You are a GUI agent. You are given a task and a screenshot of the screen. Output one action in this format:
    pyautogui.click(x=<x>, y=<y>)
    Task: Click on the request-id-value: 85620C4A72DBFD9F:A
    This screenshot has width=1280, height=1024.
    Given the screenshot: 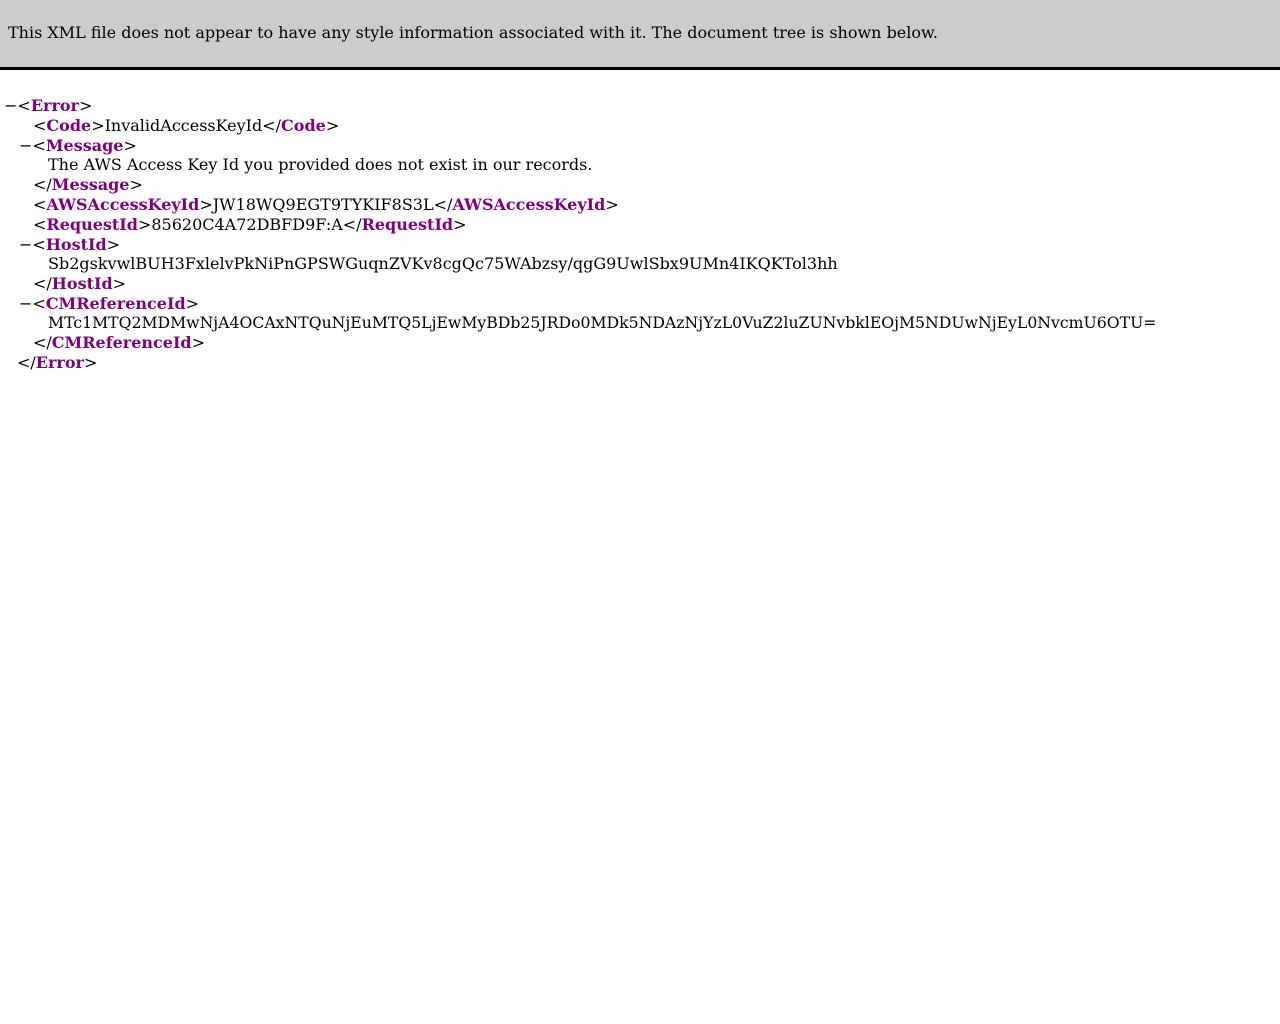 What is the action you would take?
    pyautogui.click(x=247, y=224)
    